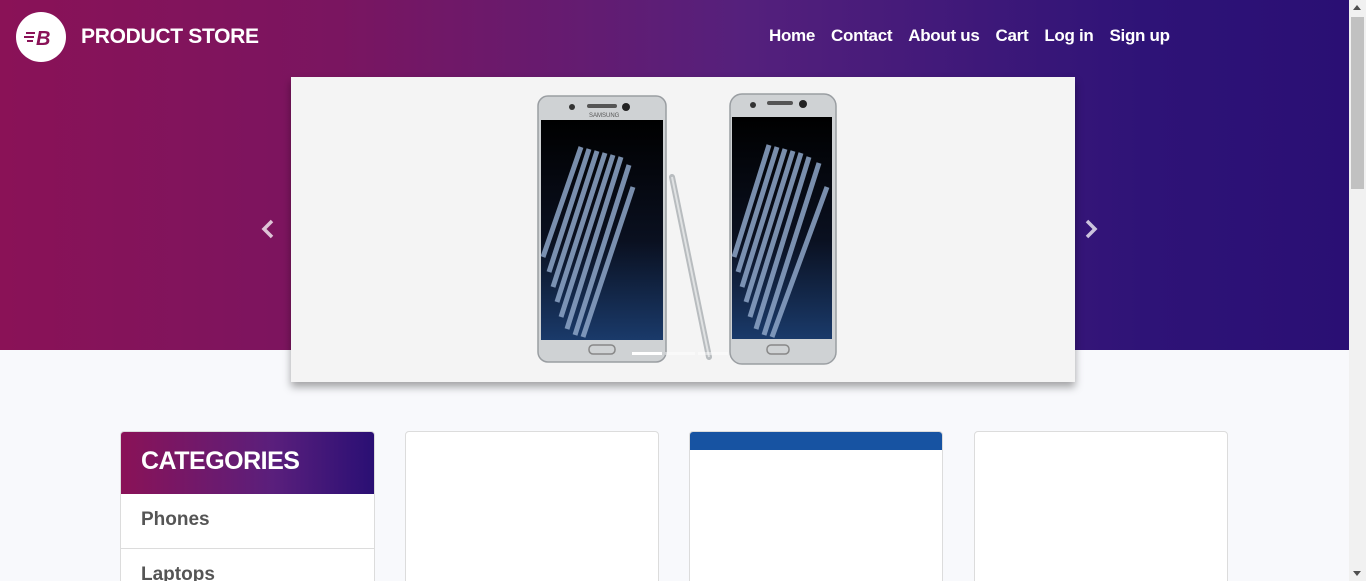  I want to click on brand-logo-icon: B, so click(41, 37).